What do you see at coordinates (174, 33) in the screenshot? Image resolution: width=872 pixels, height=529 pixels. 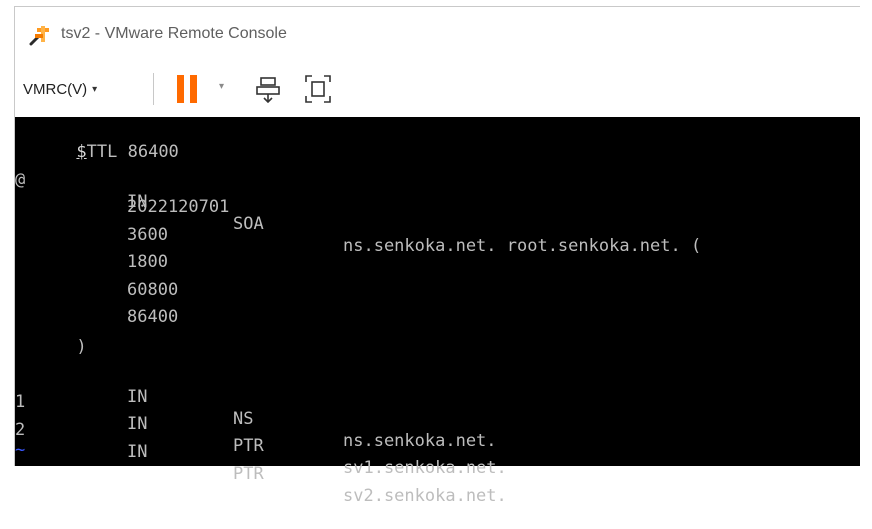 I see `window-title: tsv2 - VMware Remote Console` at bounding box center [174, 33].